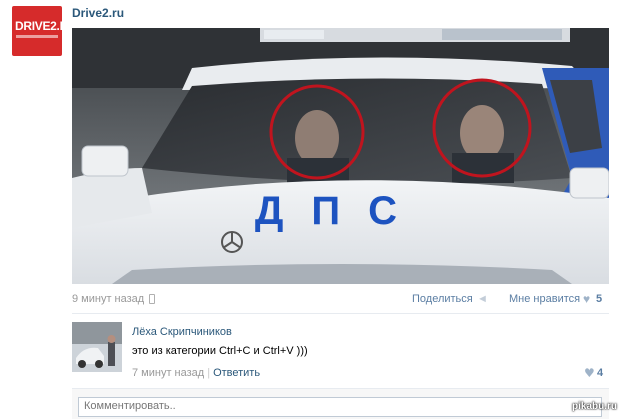 This screenshot has width=623, height=419. What do you see at coordinates (544, 299) in the screenshot?
I see `like-button: Мне нравится` at bounding box center [544, 299].